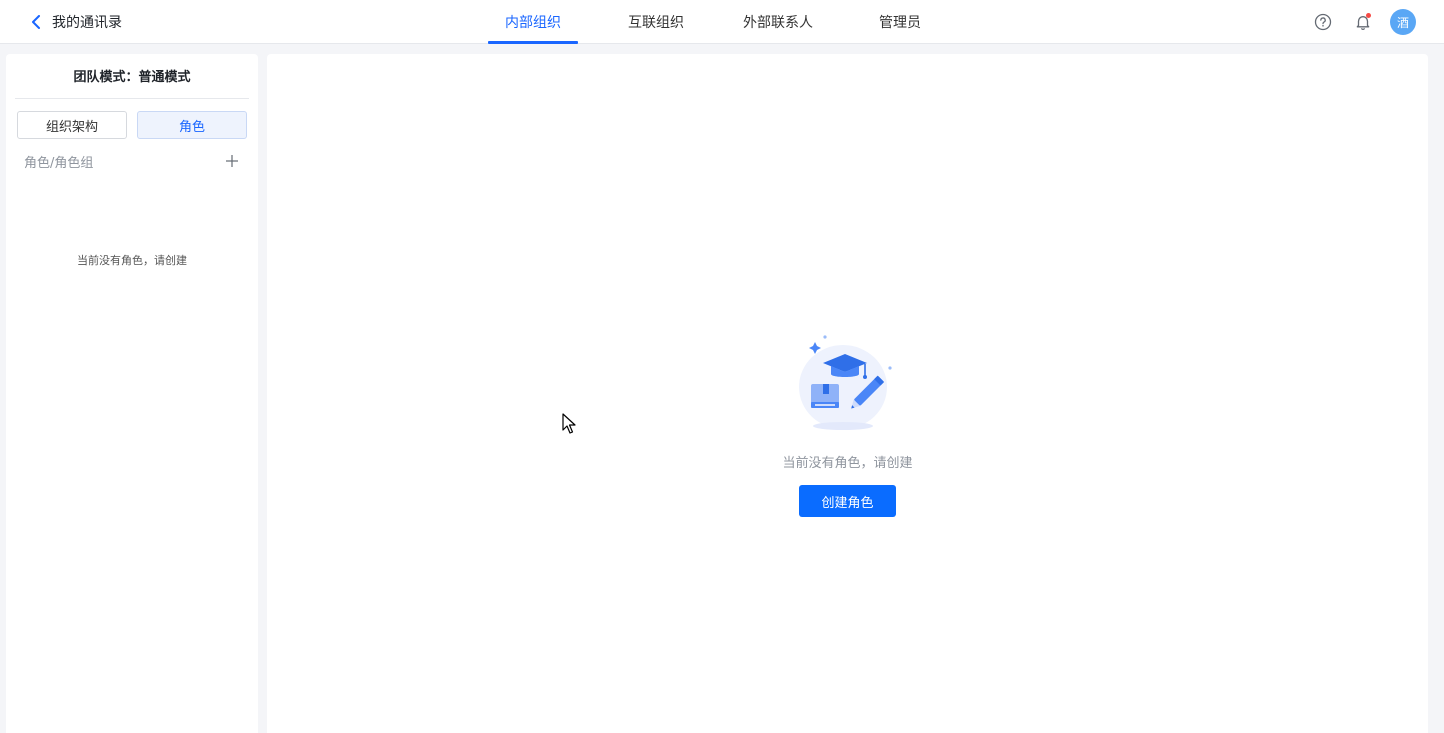 This screenshot has height=733, width=1444. What do you see at coordinates (1368, 15) in the screenshot?
I see `notification-dot` at bounding box center [1368, 15].